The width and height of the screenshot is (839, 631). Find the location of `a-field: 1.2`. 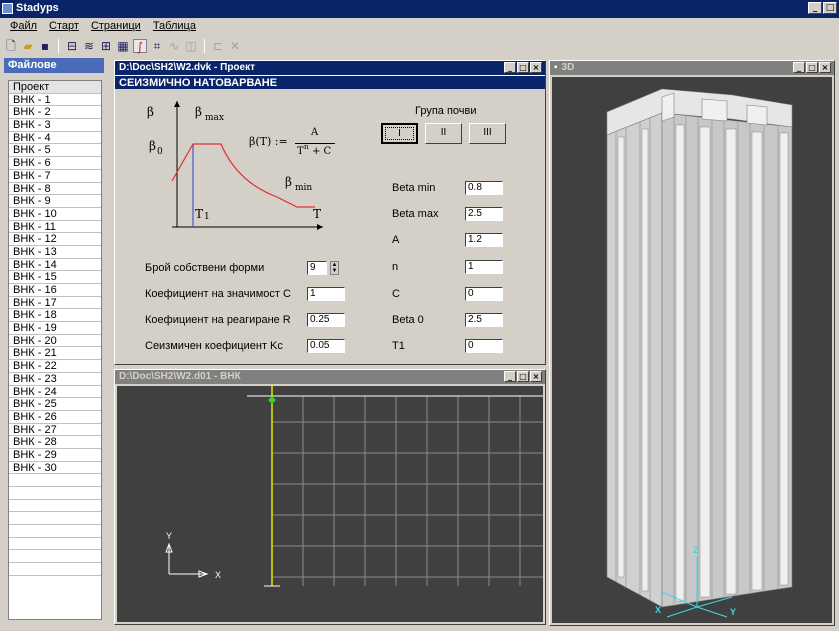

a-field: 1.2 is located at coordinates (484, 240).